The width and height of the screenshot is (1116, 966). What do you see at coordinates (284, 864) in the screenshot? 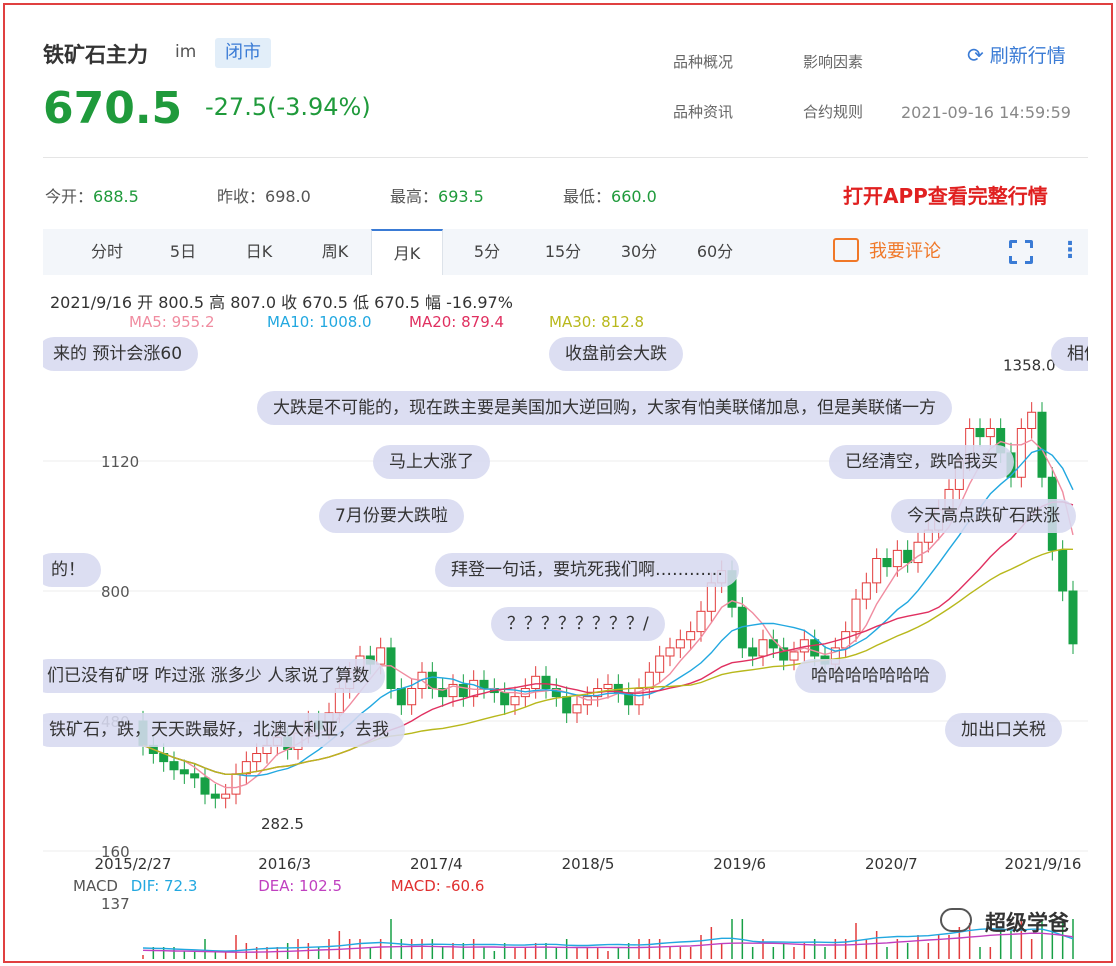
I see `x-tick-label: 2016/3` at bounding box center [284, 864].